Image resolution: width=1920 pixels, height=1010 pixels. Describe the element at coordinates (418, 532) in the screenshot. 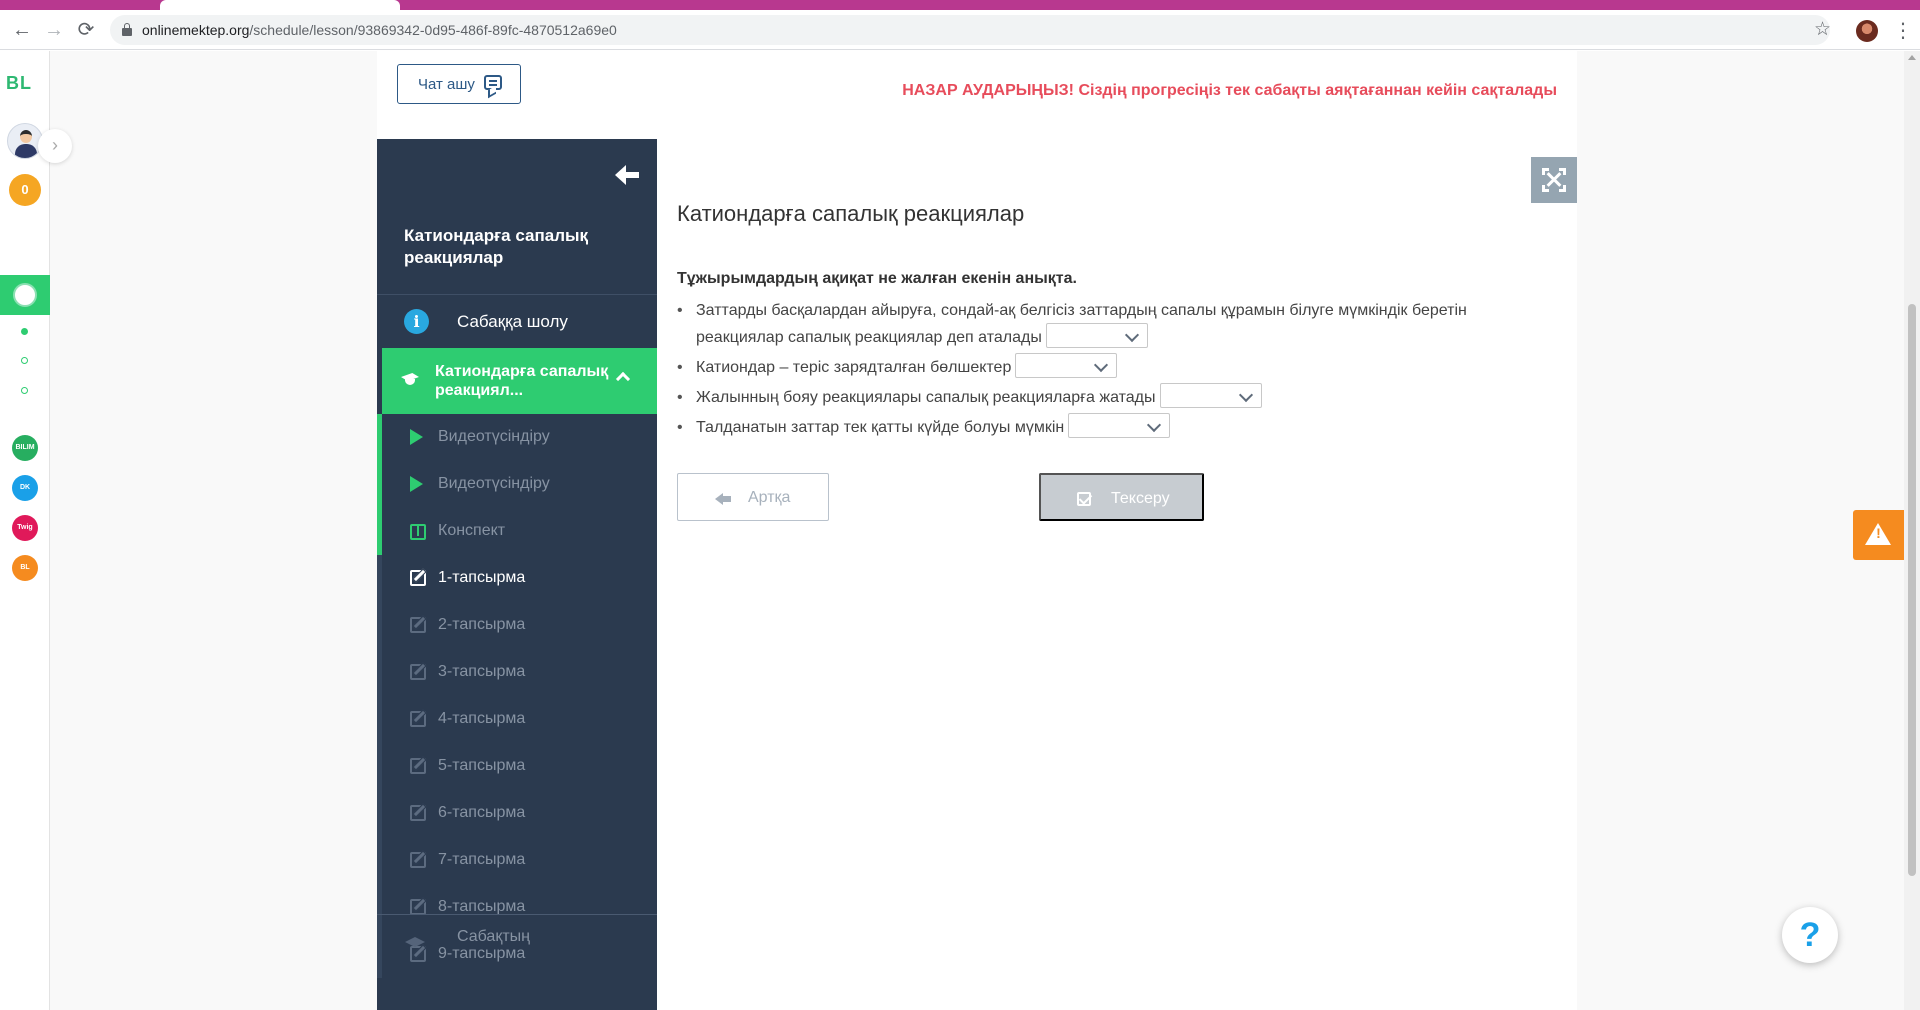

I see `book-icon` at that location.